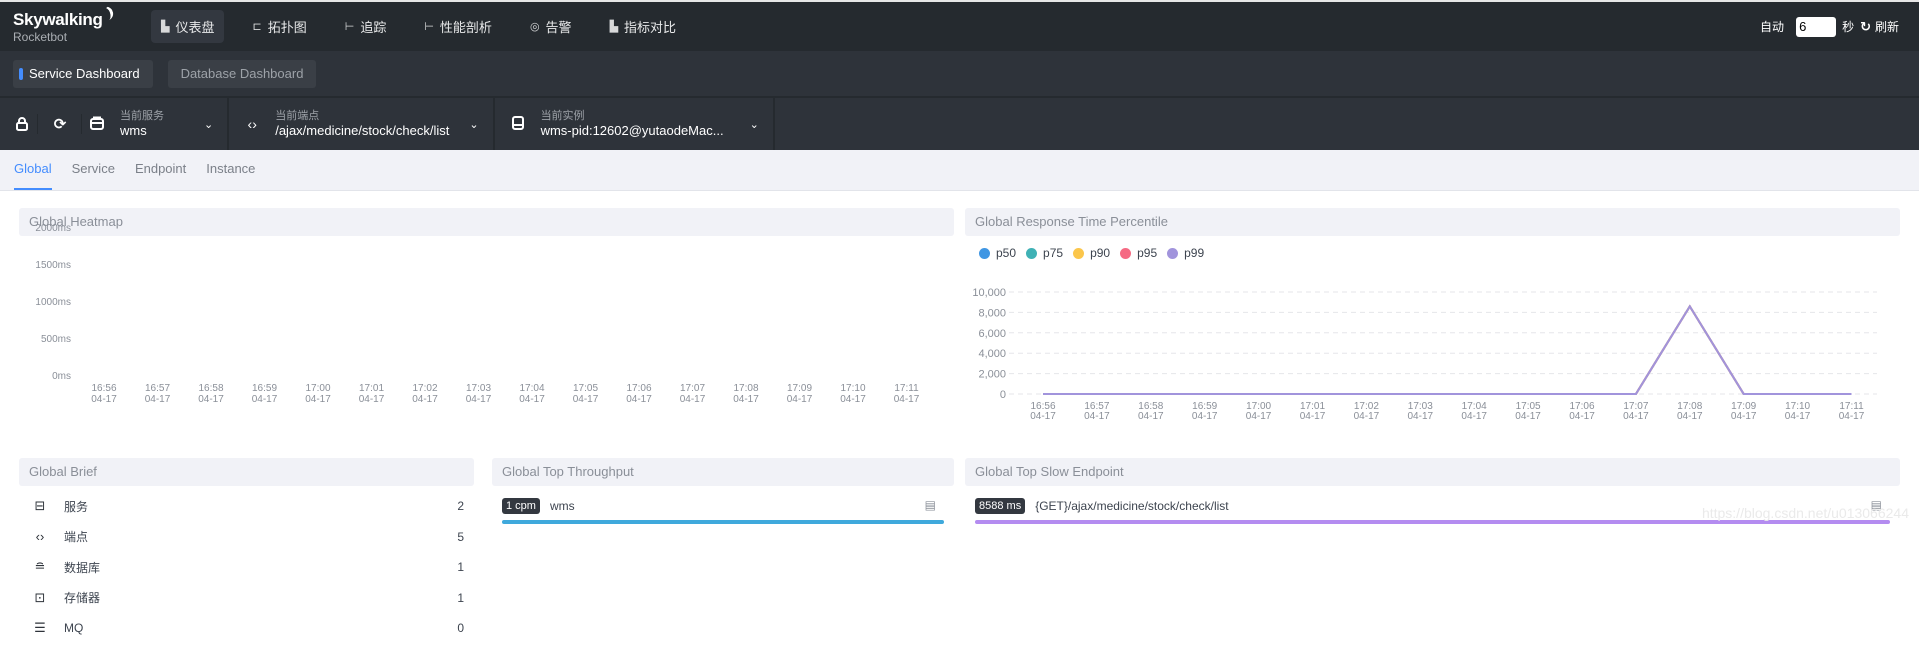  What do you see at coordinates (1132, 506) in the screenshot?
I see `slow-endpoint-name: {GET}/ajax/medicine/stock/check/list` at bounding box center [1132, 506].